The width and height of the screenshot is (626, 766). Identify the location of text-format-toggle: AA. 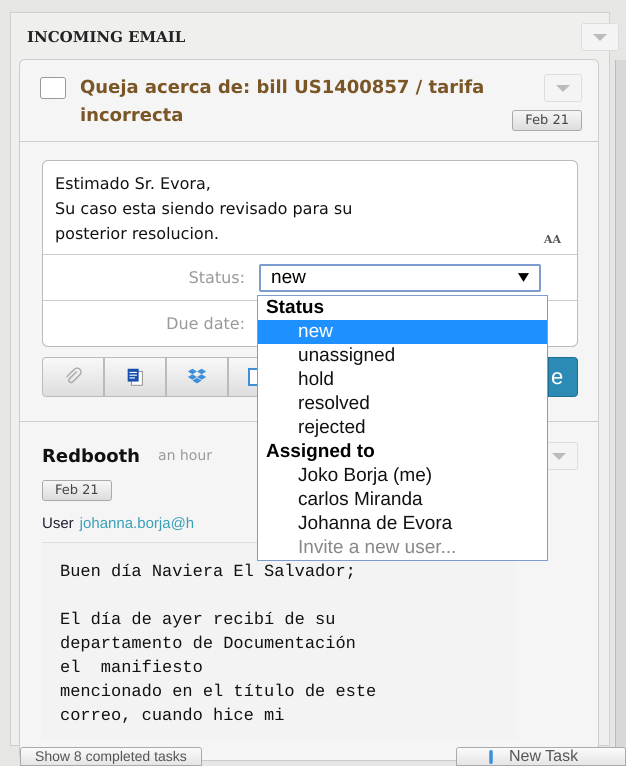
(552, 239).